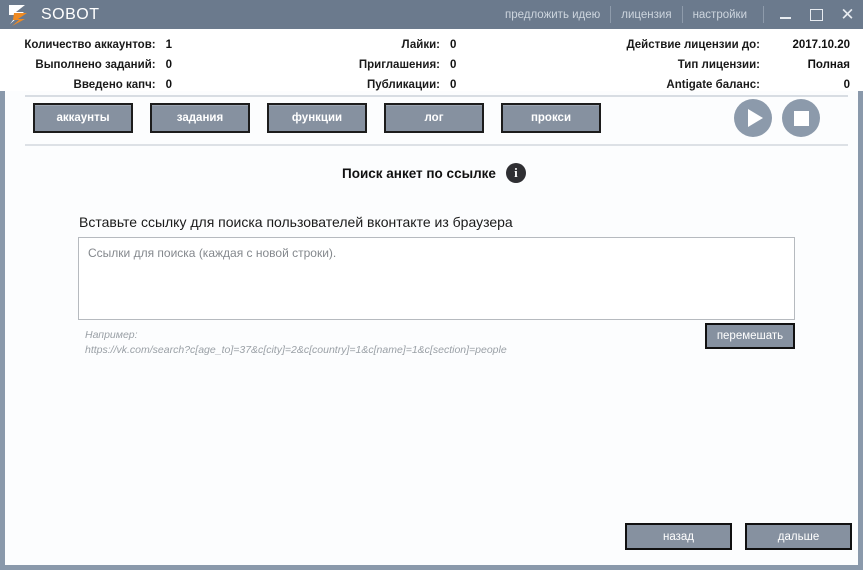 Image resolution: width=863 pixels, height=570 pixels. What do you see at coordinates (90, 45) in the screenshot?
I see `stat-label-accounts-count: Количество аккаунтов:` at bounding box center [90, 45].